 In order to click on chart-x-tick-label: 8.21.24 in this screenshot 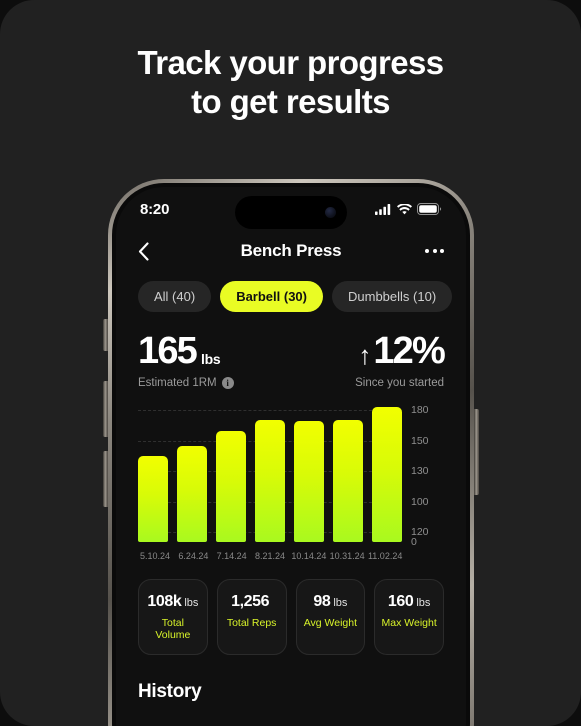, I will do `click(269, 556)`.